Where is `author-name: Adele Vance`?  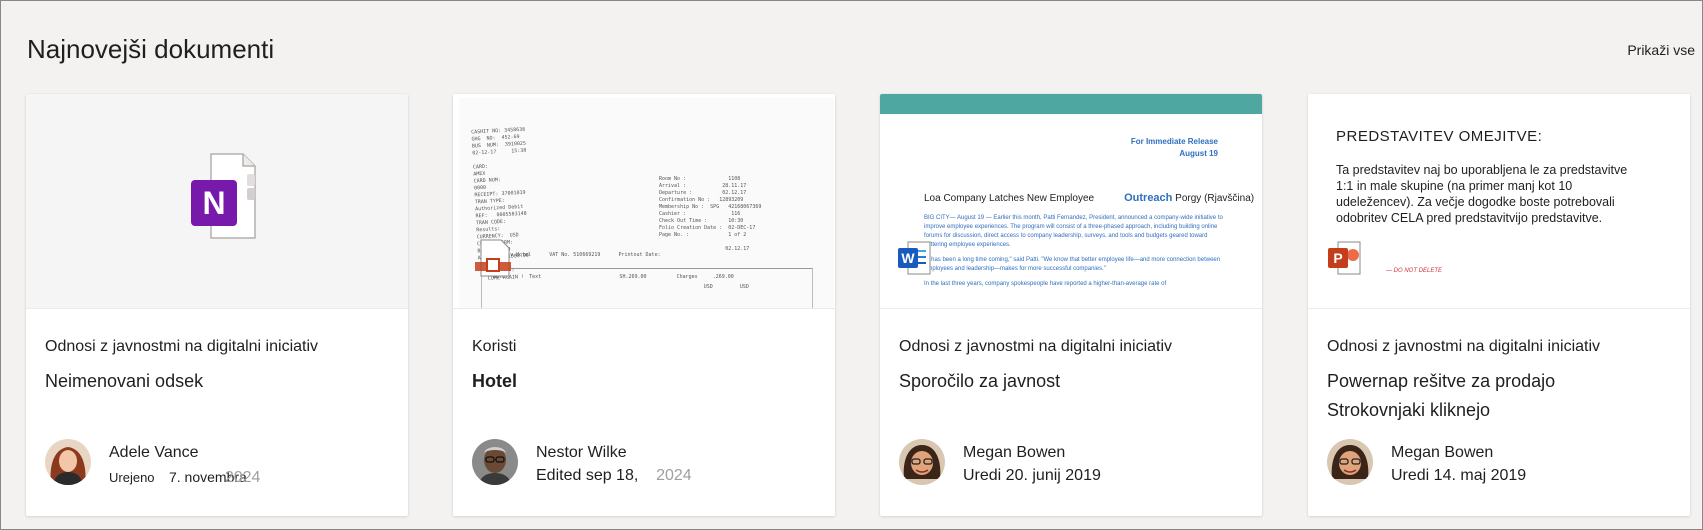 author-name: Adele Vance is located at coordinates (154, 452).